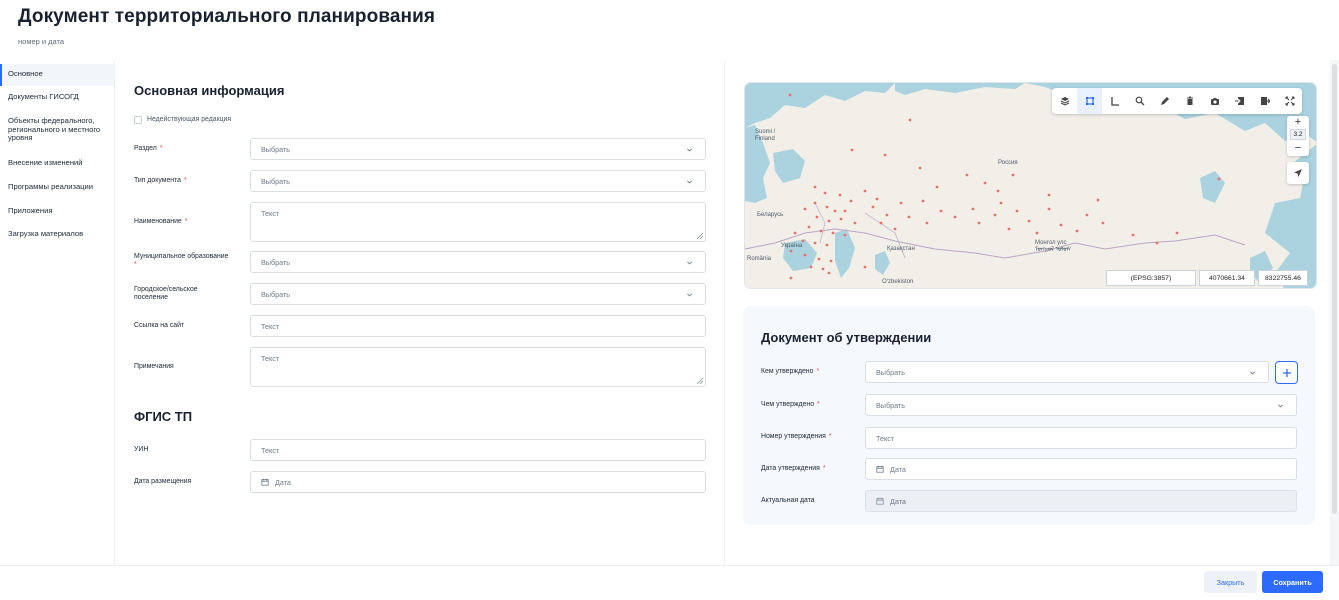 Image resolution: width=1339 pixels, height=600 pixels. I want to click on sidebar-item-main: Основное, so click(57, 75).